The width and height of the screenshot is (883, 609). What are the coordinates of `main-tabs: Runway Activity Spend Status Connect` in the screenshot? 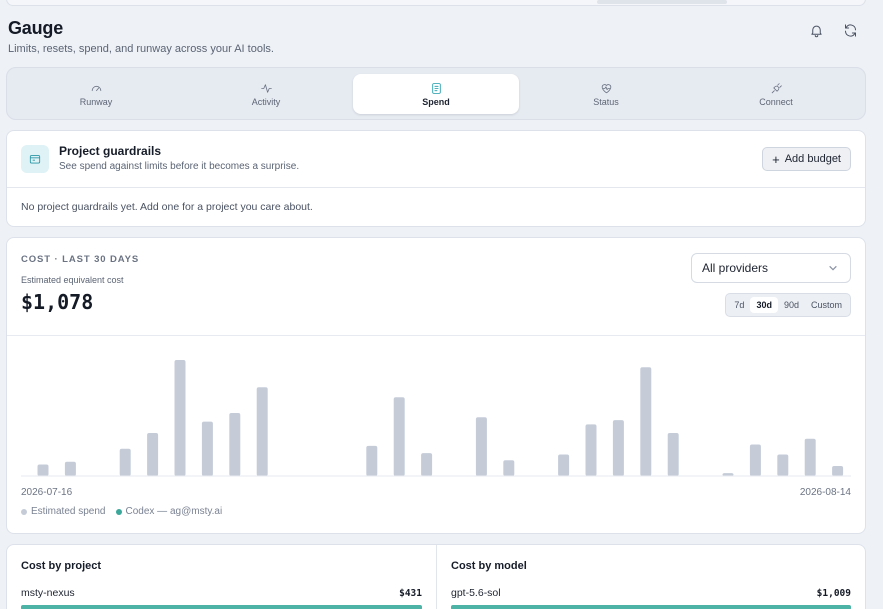 It's located at (436, 93).